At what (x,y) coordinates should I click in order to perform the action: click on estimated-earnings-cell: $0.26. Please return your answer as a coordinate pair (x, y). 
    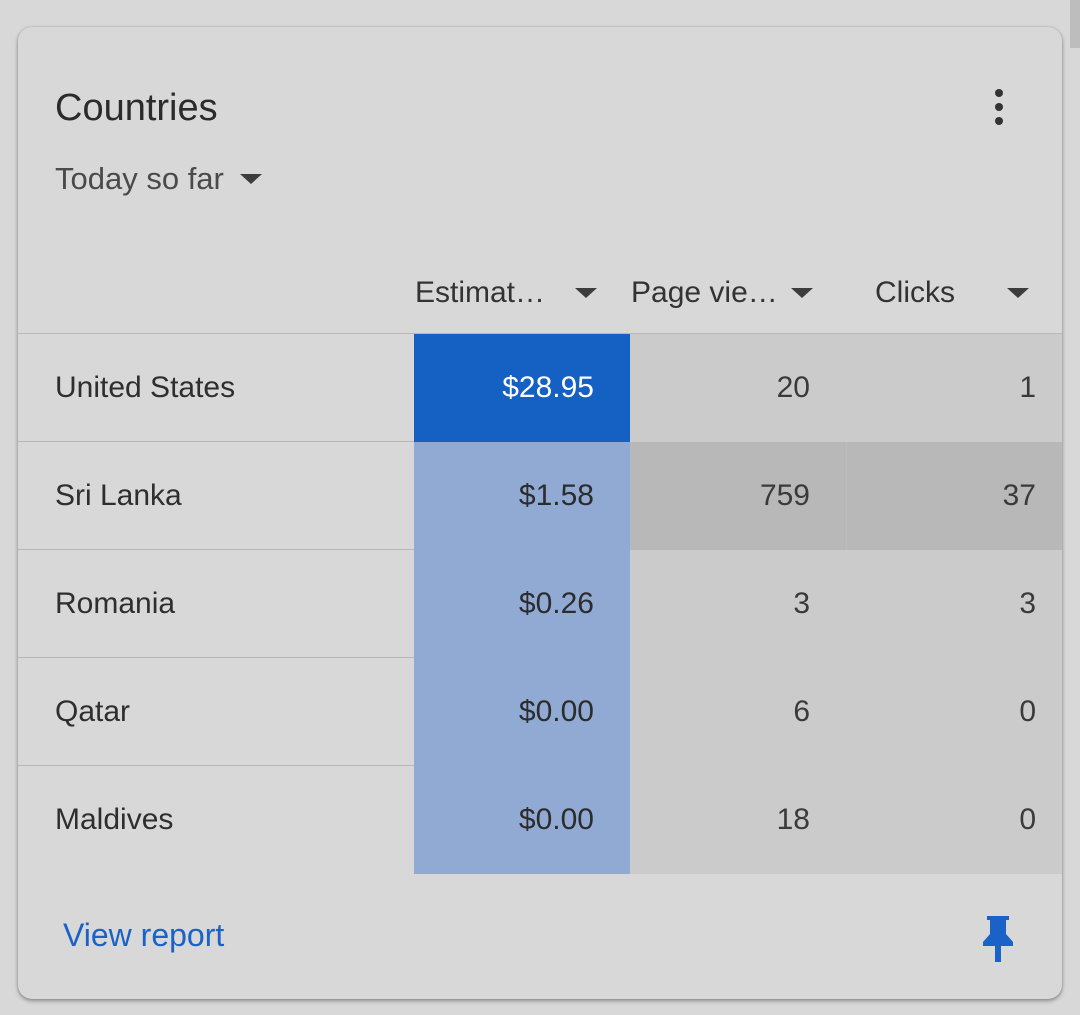
    Looking at the image, I should click on (522, 604).